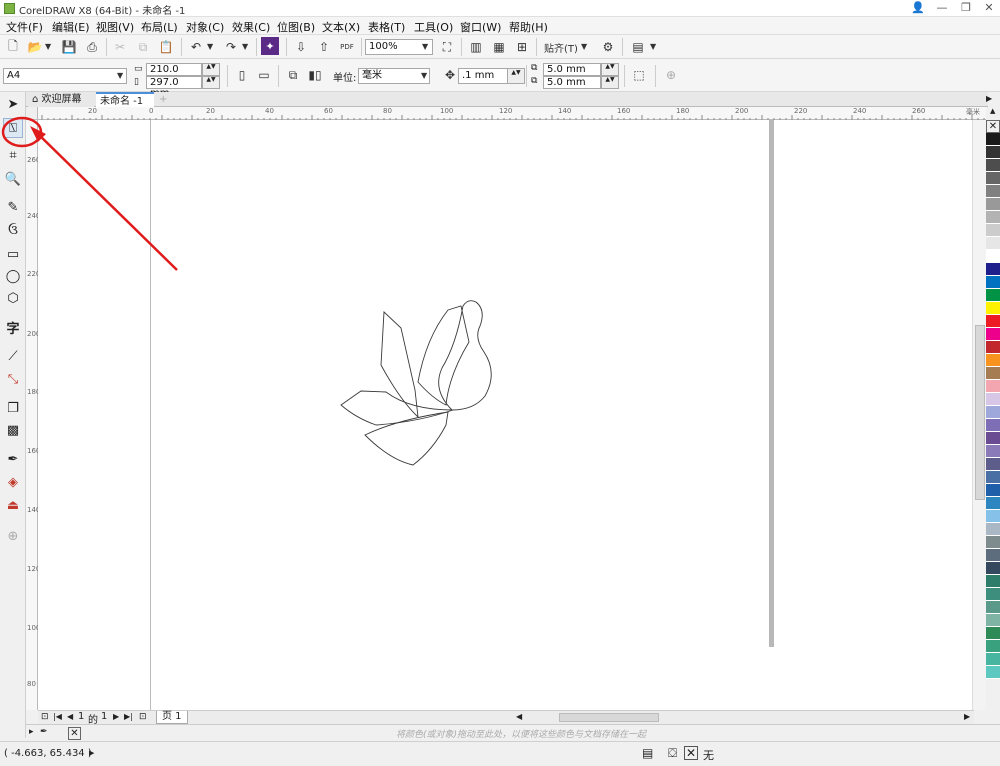 The image size is (1000, 766). Describe the element at coordinates (966, 8) in the screenshot. I see `restore-button: ❐` at that location.